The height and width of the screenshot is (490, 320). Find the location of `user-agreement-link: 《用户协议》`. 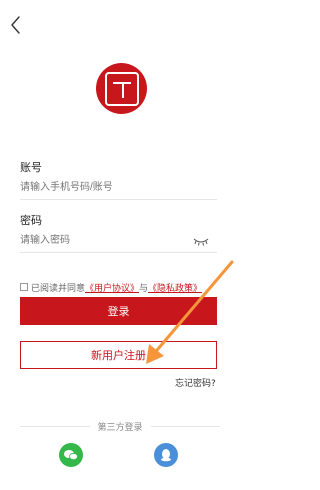

user-agreement-link: 《用户协议》 is located at coordinates (112, 287).